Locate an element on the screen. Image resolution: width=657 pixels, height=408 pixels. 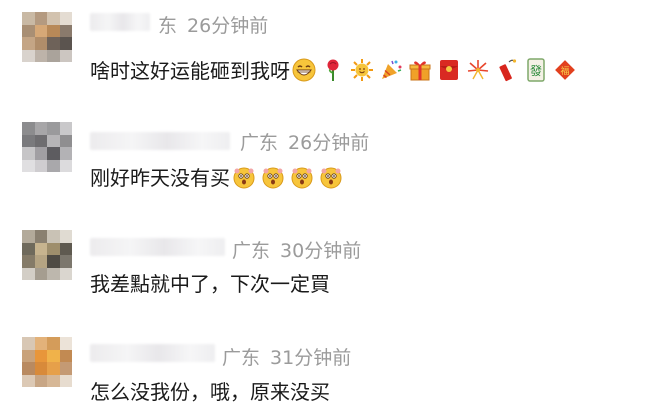
emoji-row is located at coordinates (290, 177).